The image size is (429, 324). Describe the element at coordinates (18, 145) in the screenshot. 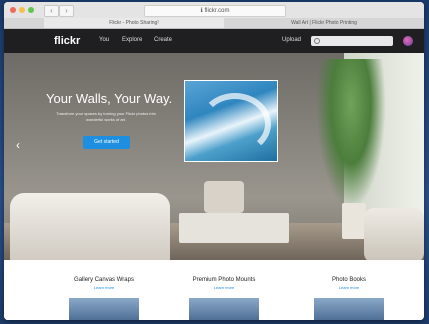

I see `carousel-prev-icon: ‹` at that location.